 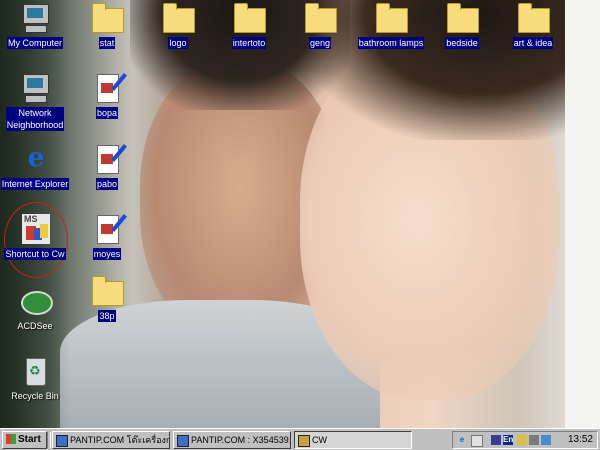 What do you see at coordinates (36, 301) in the screenshot?
I see `acdsee-icon` at bounding box center [36, 301].